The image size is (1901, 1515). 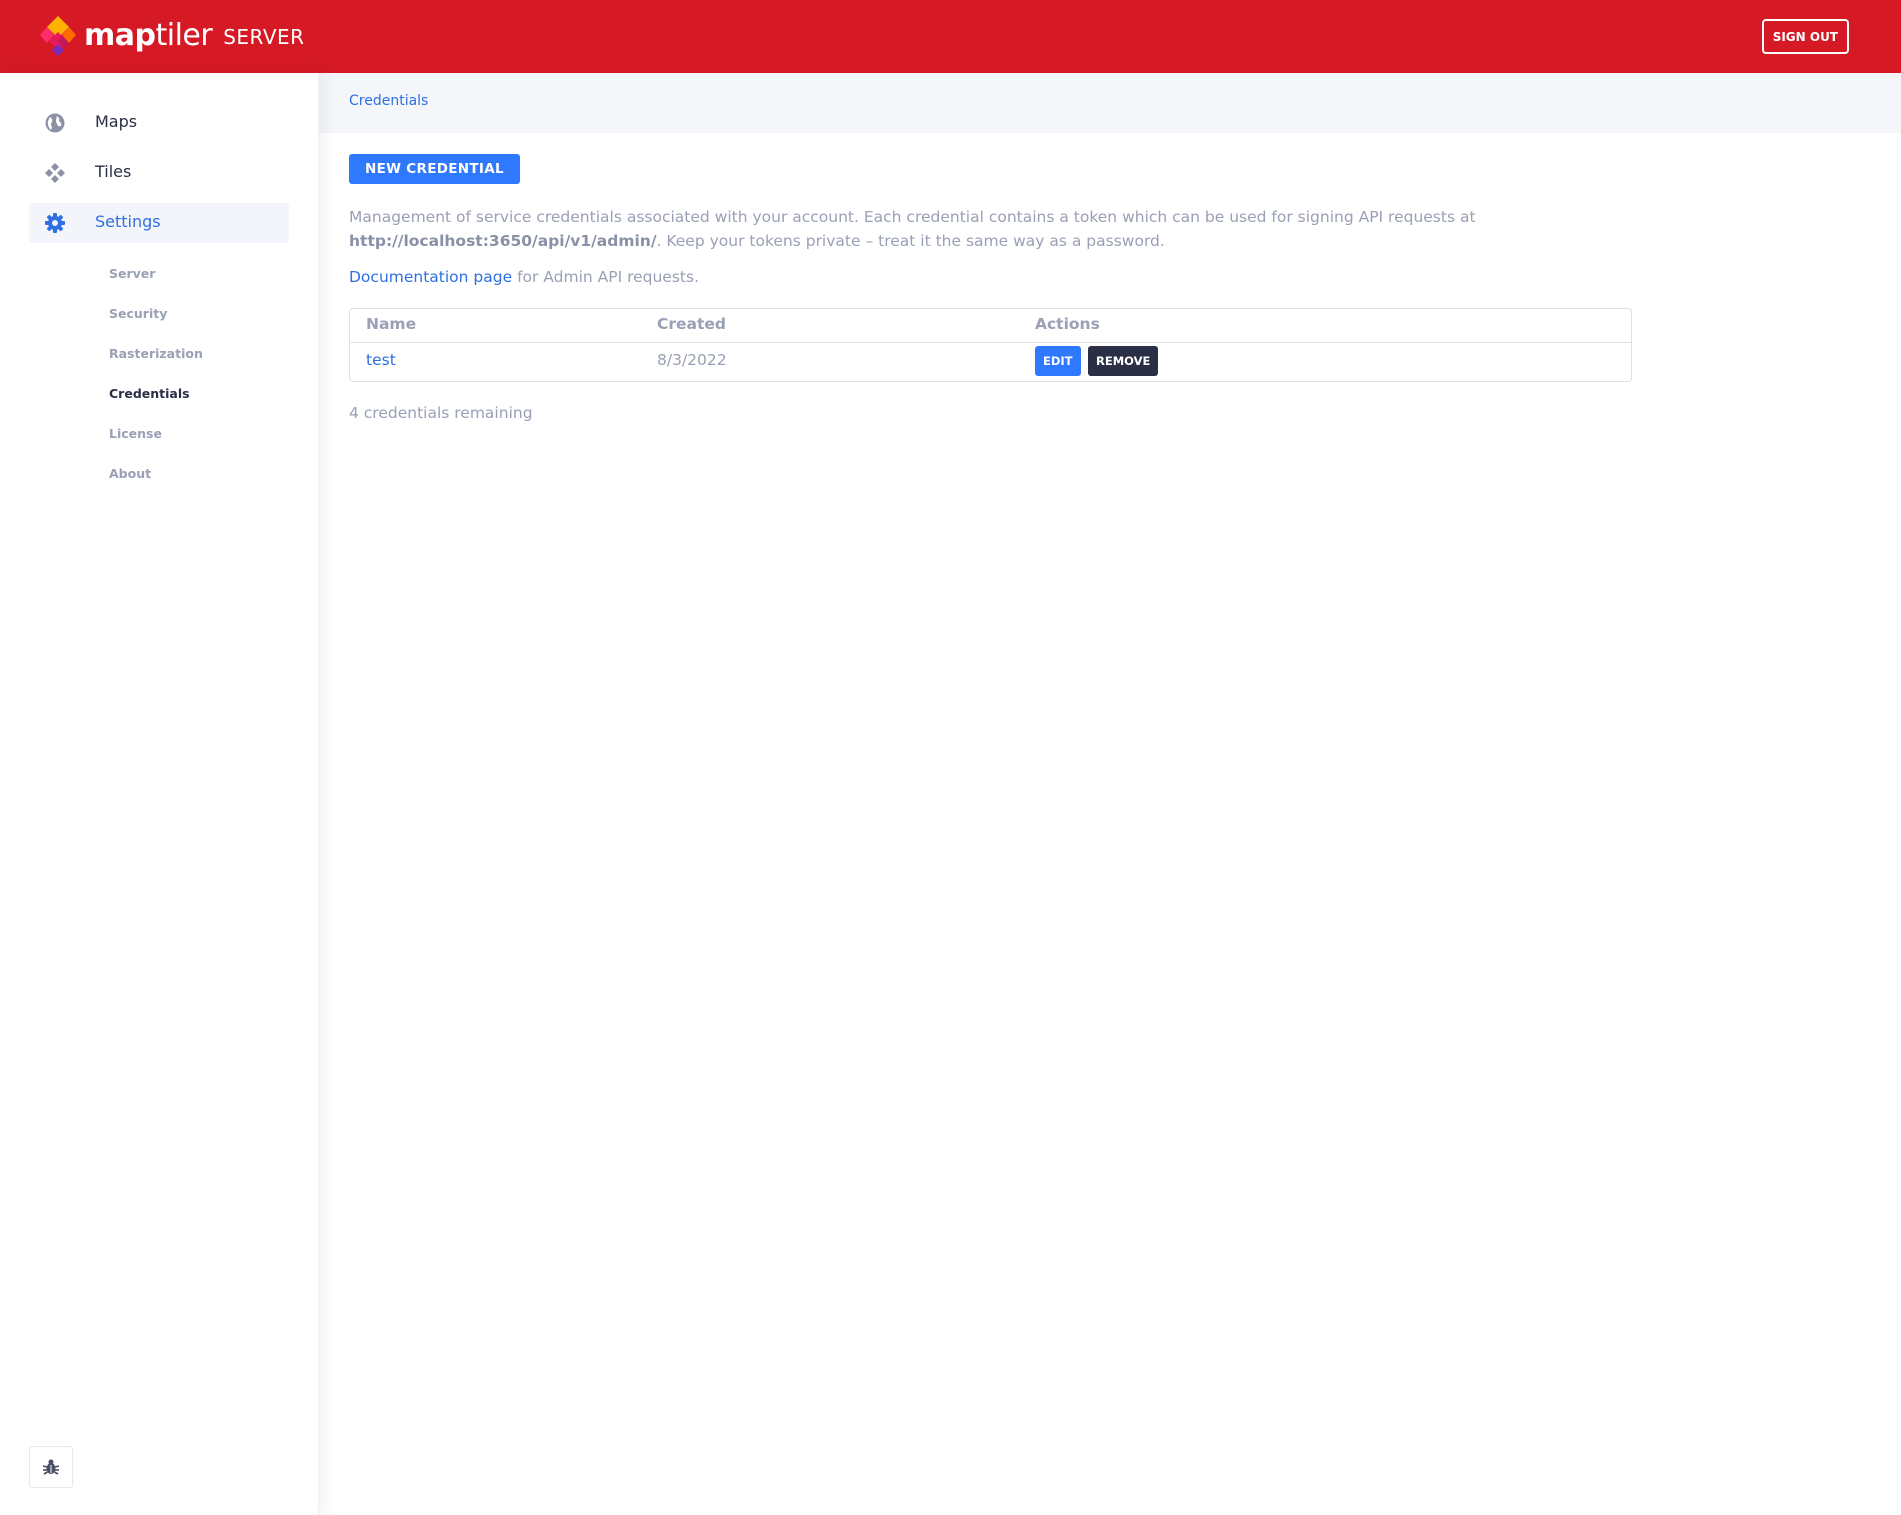 What do you see at coordinates (441, 413) in the screenshot?
I see `credentials-remaining: 4 credentials remaining` at bounding box center [441, 413].